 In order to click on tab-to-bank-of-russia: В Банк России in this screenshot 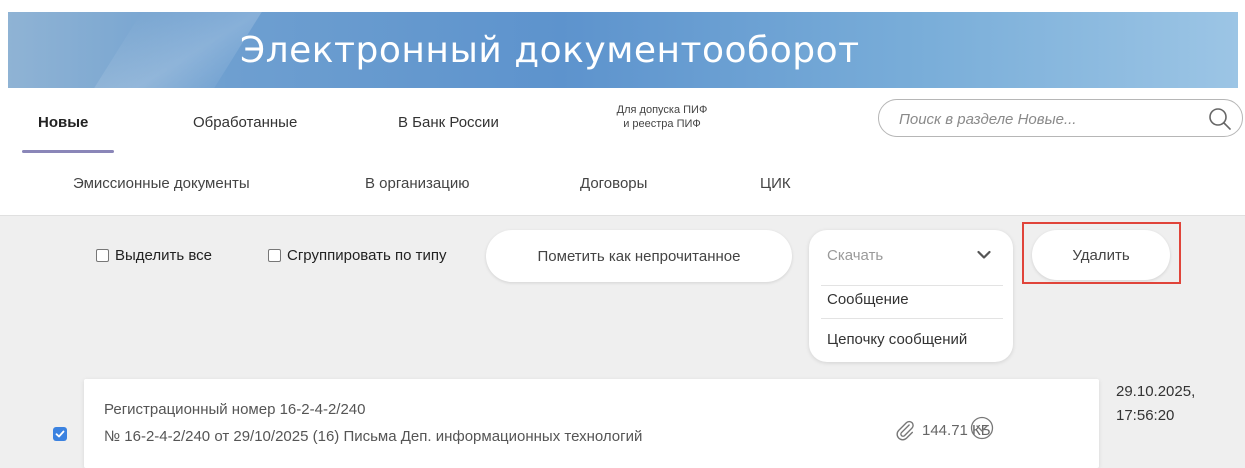, I will do `click(448, 122)`.